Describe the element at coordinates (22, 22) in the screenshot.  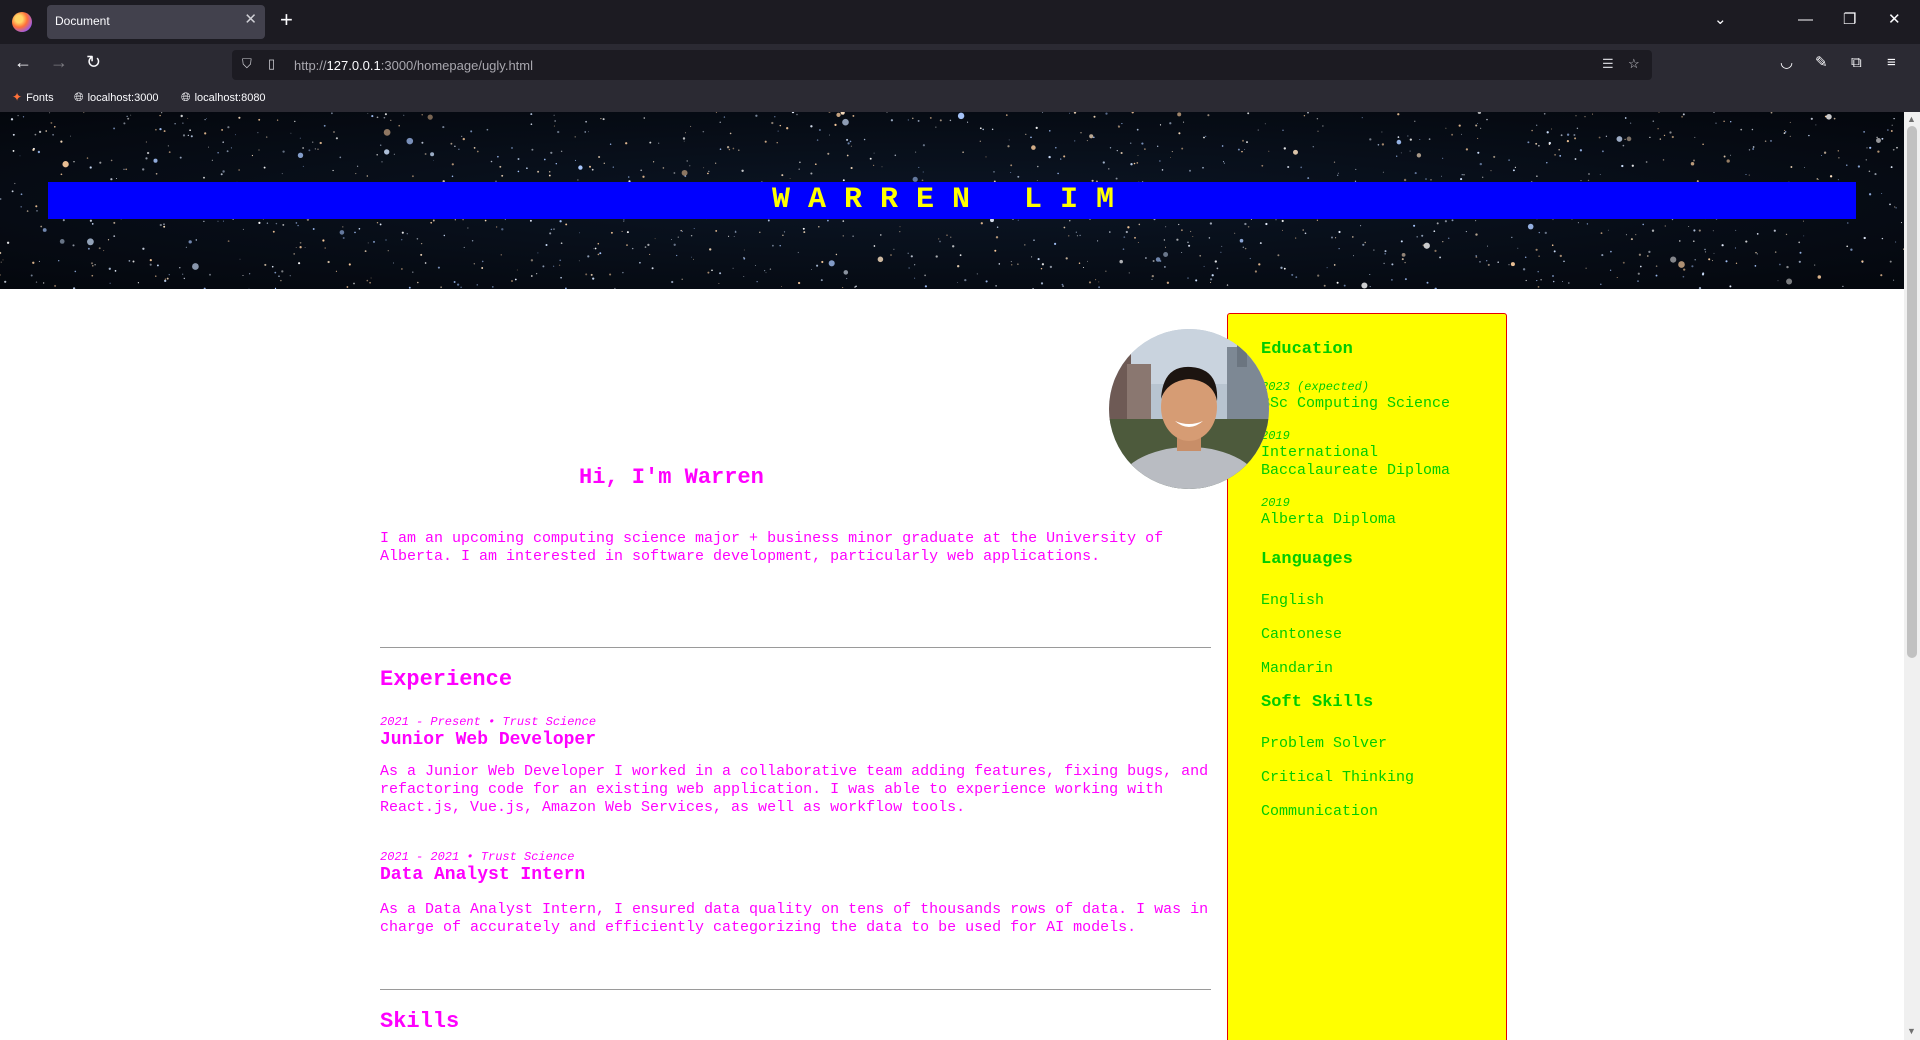
I see `firefox-logo-icon` at that location.